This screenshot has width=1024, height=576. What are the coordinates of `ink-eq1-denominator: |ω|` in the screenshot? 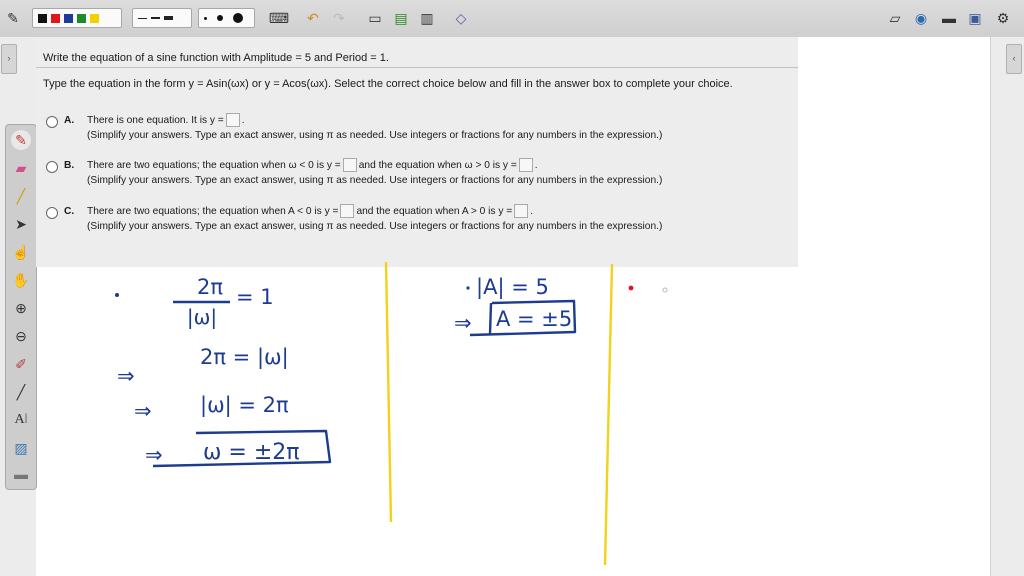 It's located at (202, 317).